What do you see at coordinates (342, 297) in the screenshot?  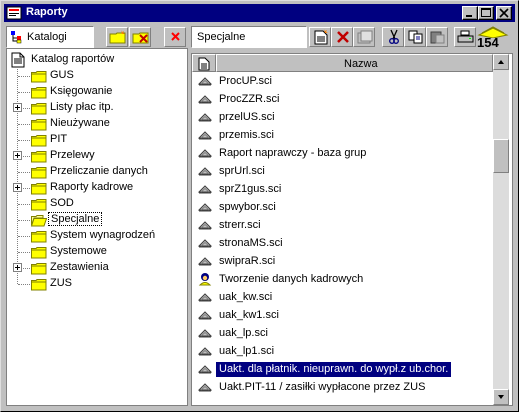 I see `report-row: uak_kw.sci` at bounding box center [342, 297].